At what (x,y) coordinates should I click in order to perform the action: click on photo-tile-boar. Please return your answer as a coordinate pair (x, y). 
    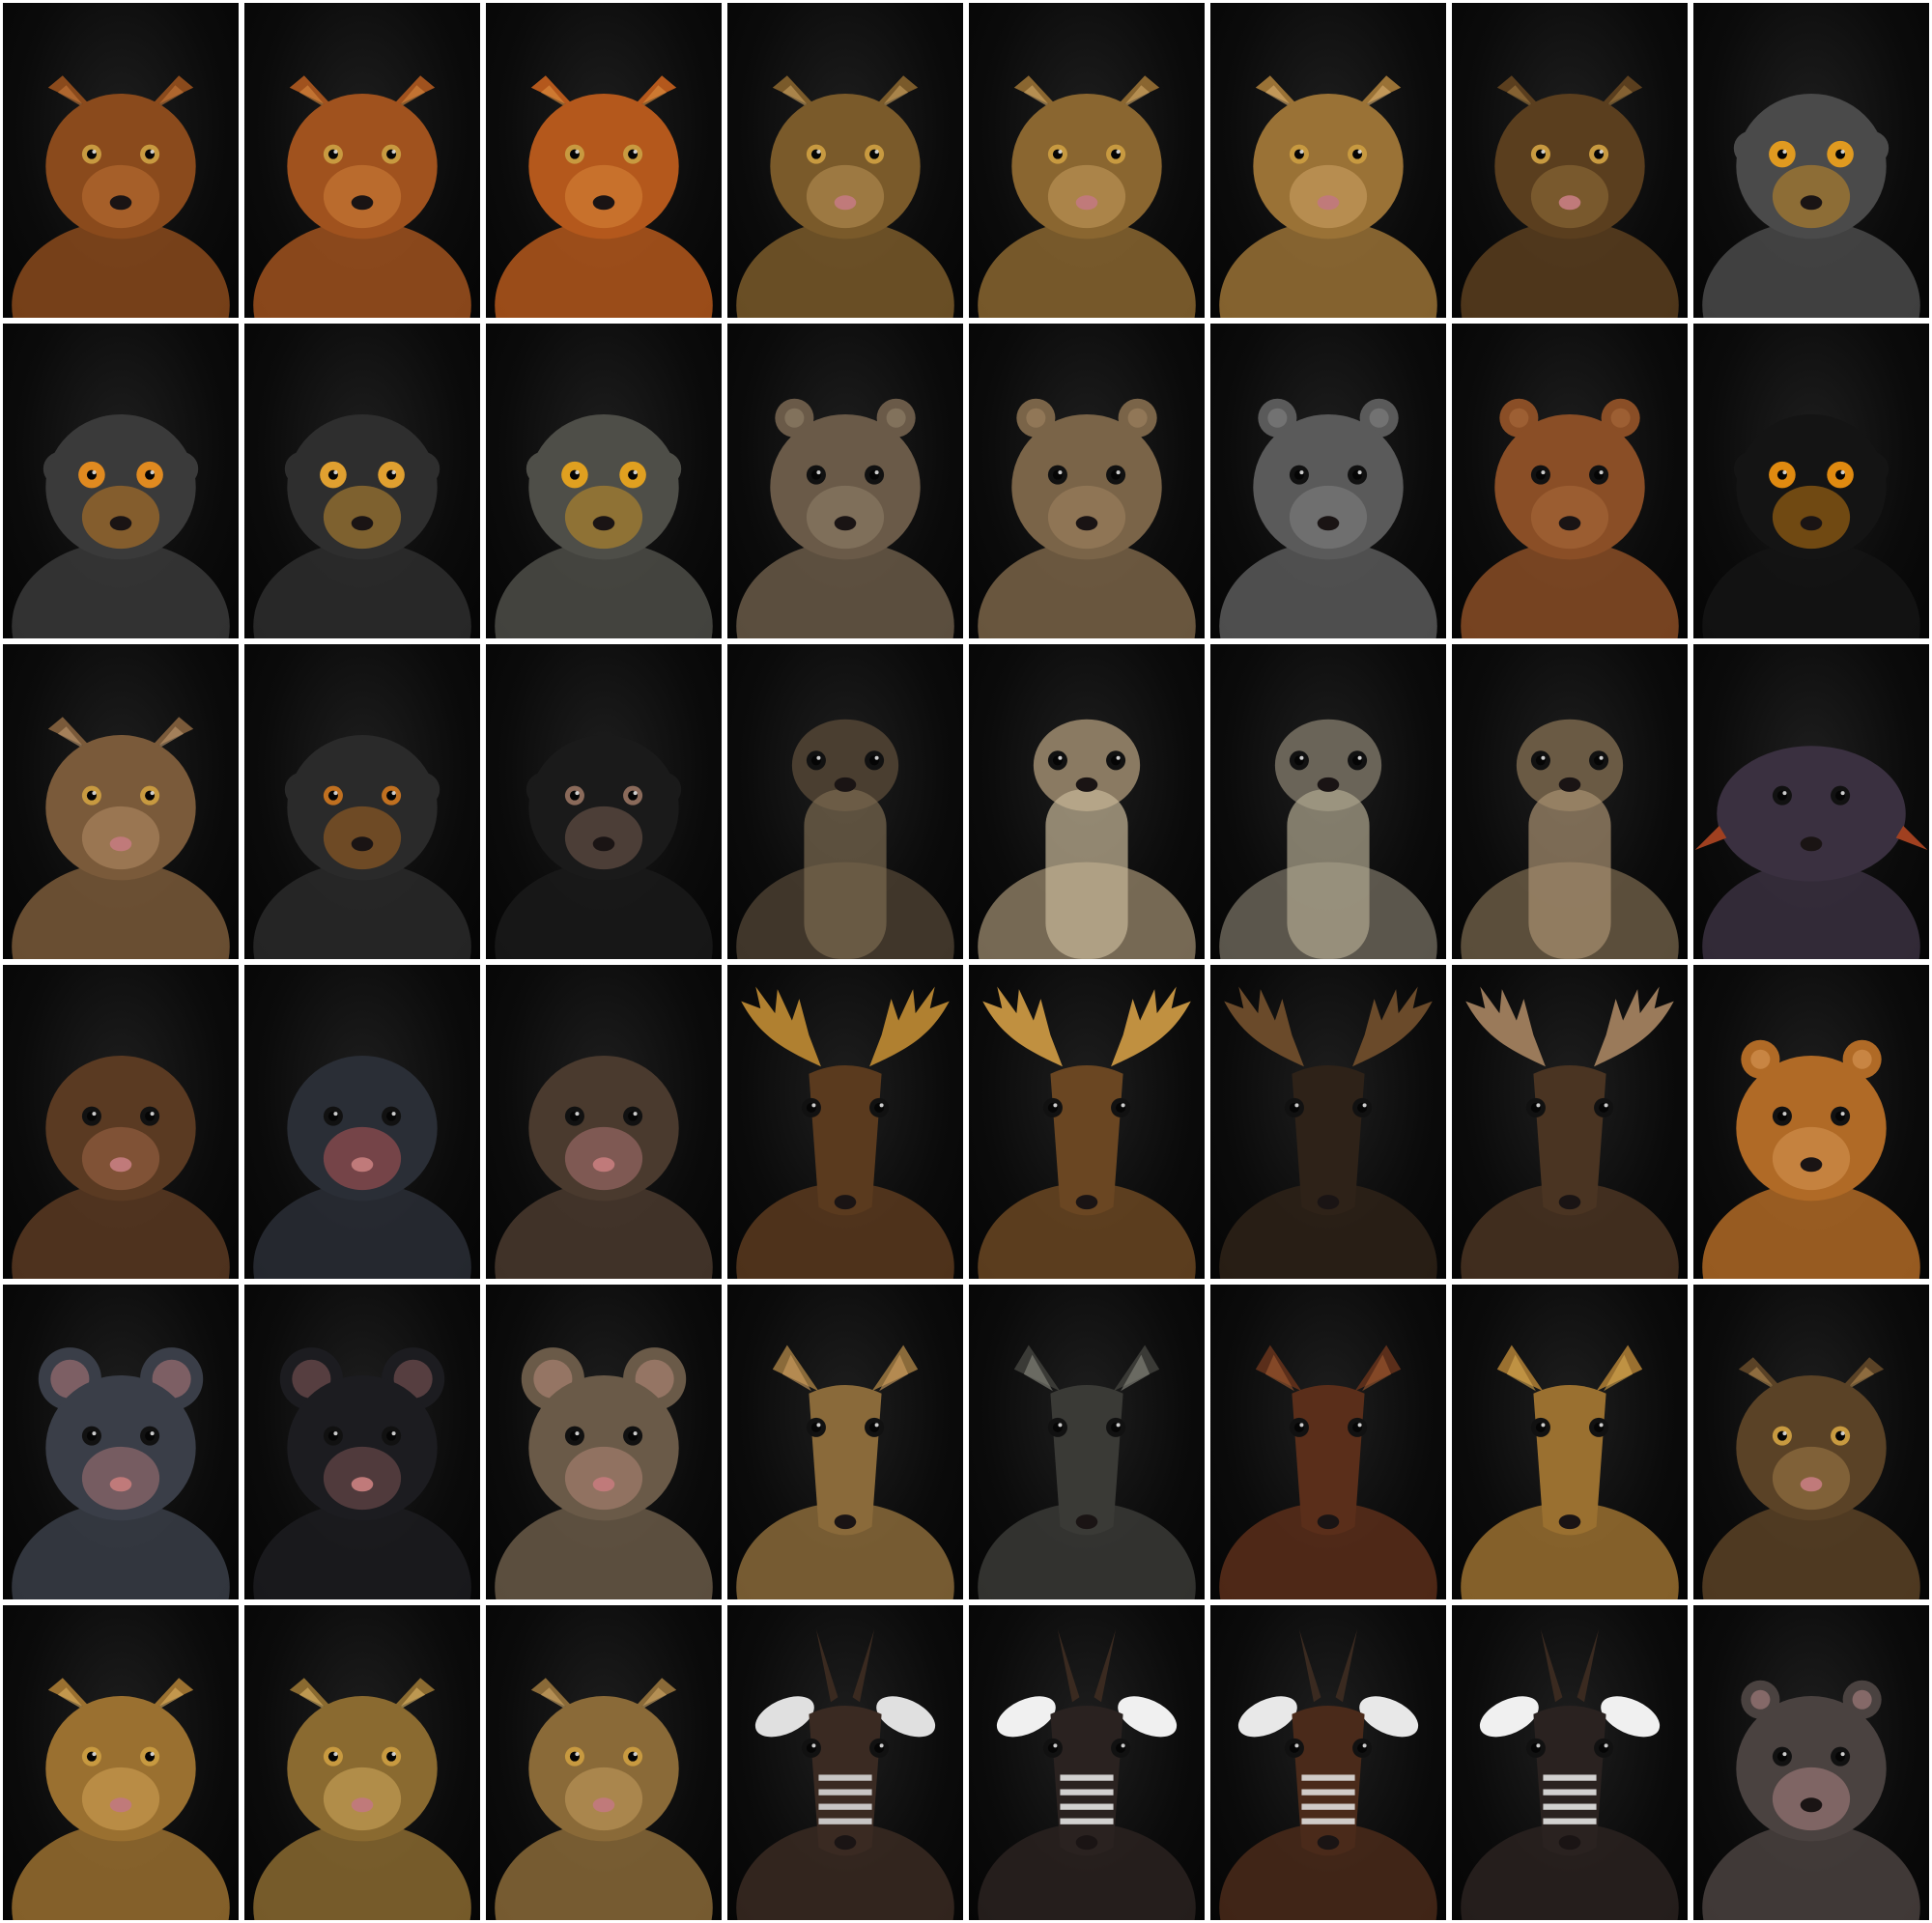
    Looking at the image, I should click on (1328, 1443).